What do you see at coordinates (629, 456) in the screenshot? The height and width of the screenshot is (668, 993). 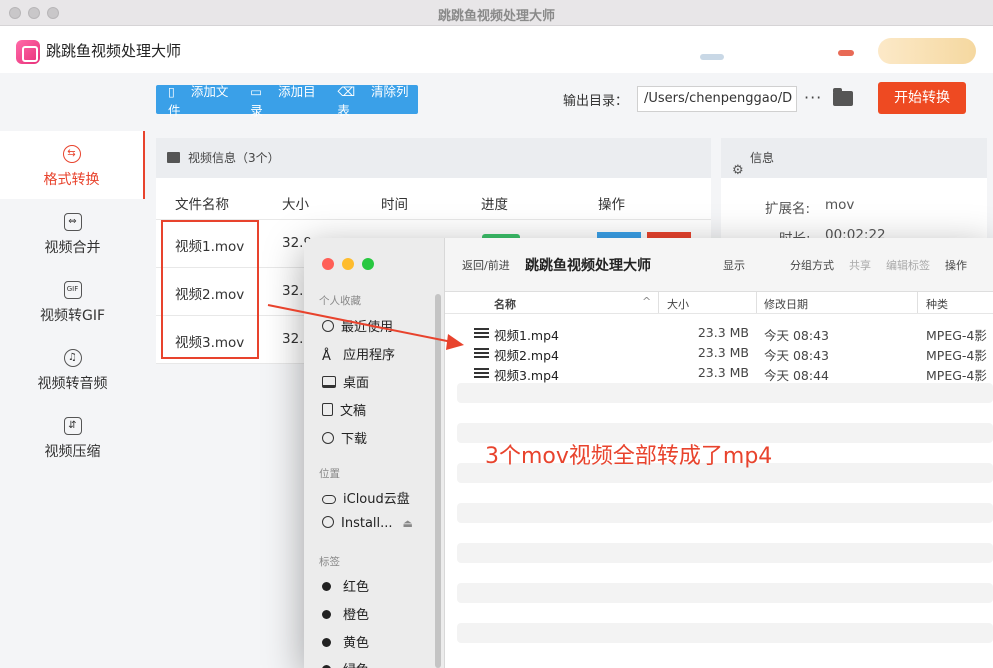 I see `annotation-text: 3个mov视频全部转成了mp4` at bounding box center [629, 456].